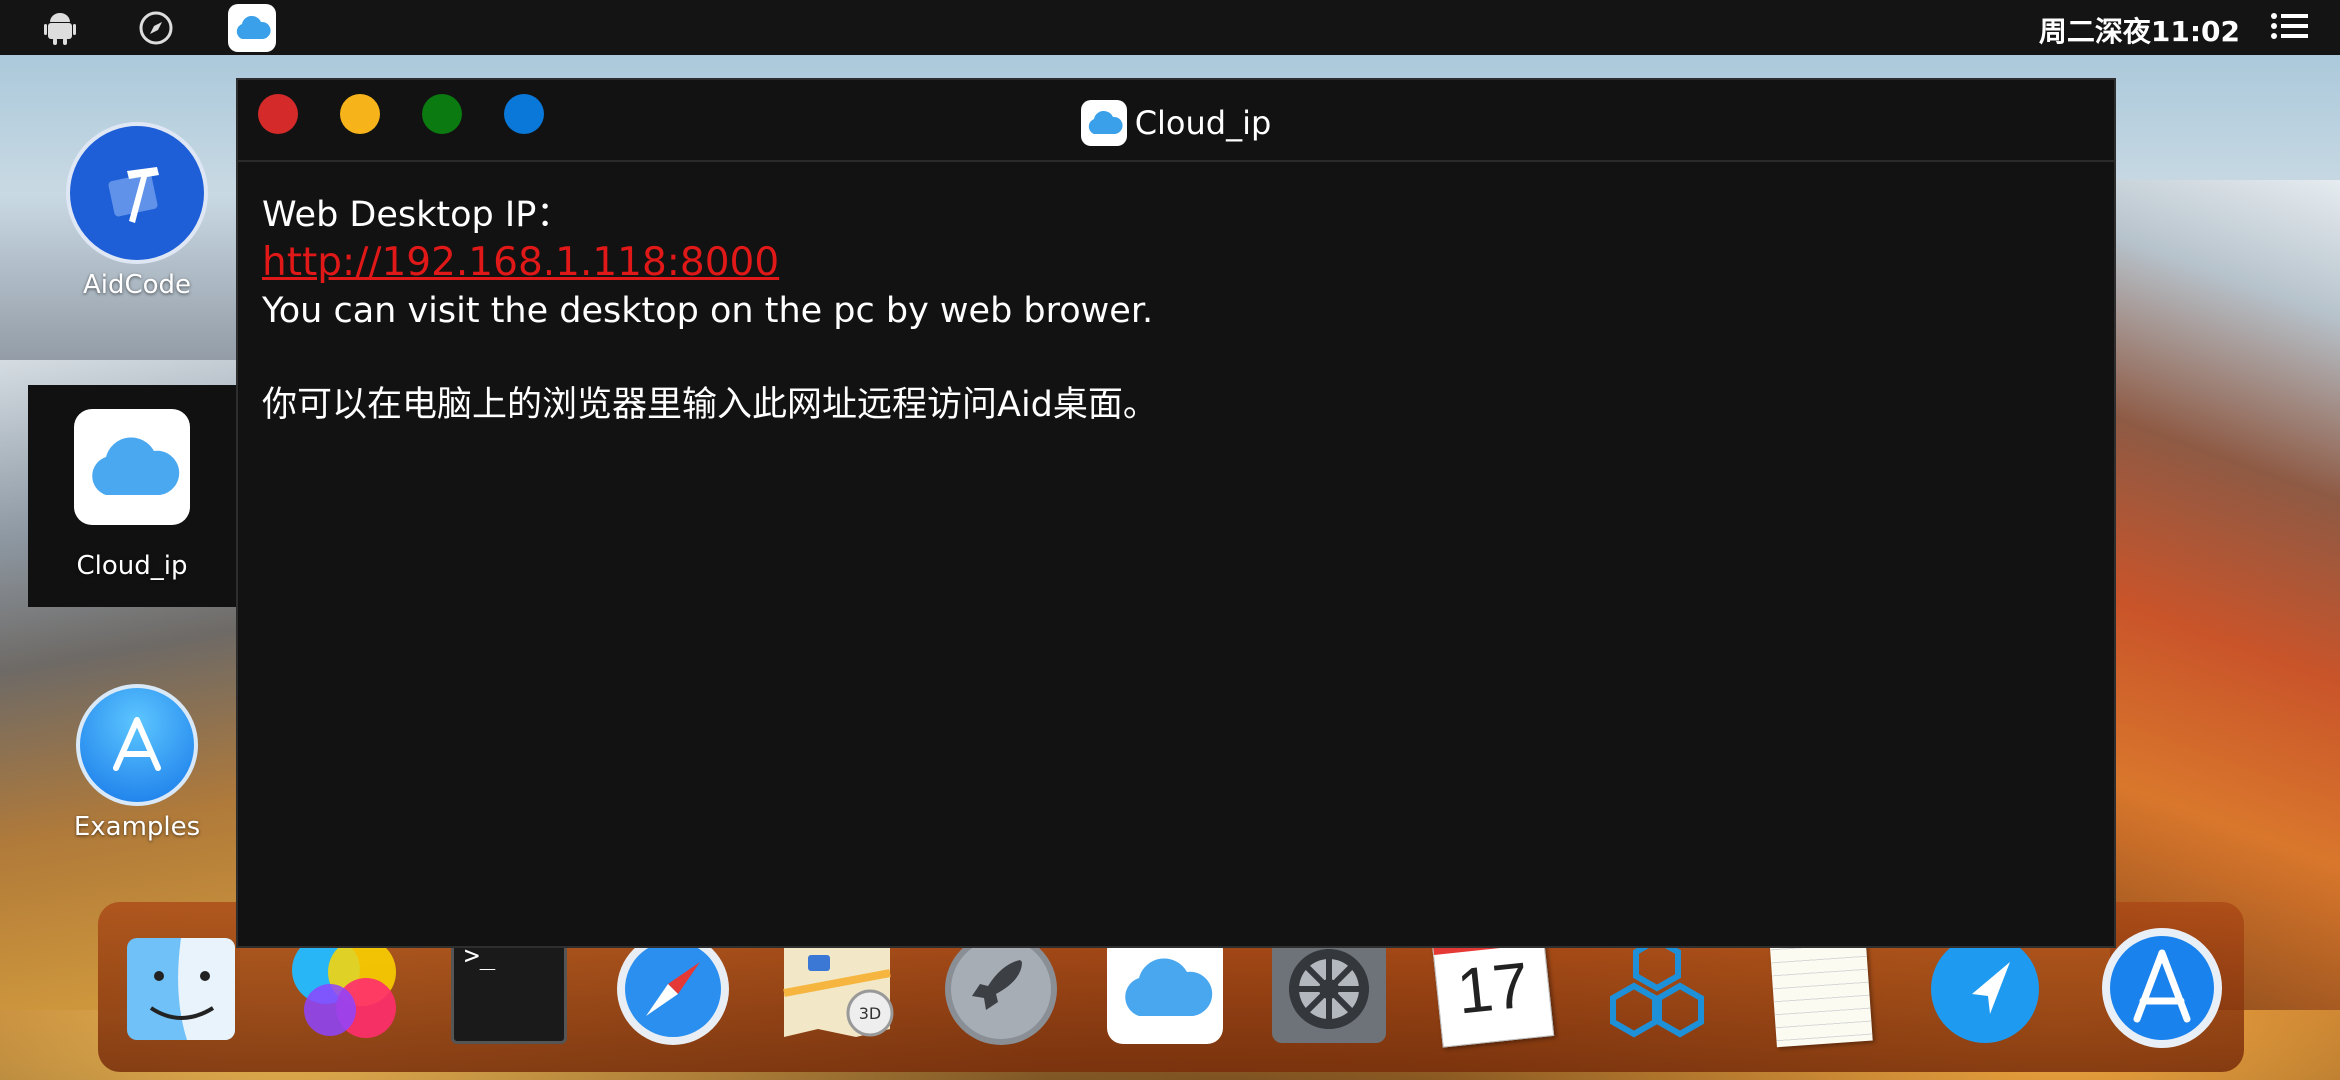 This screenshot has width=2340, height=1080. I want to click on desktop-item-cloud-ip: Cloud_ip, so click(132, 496).